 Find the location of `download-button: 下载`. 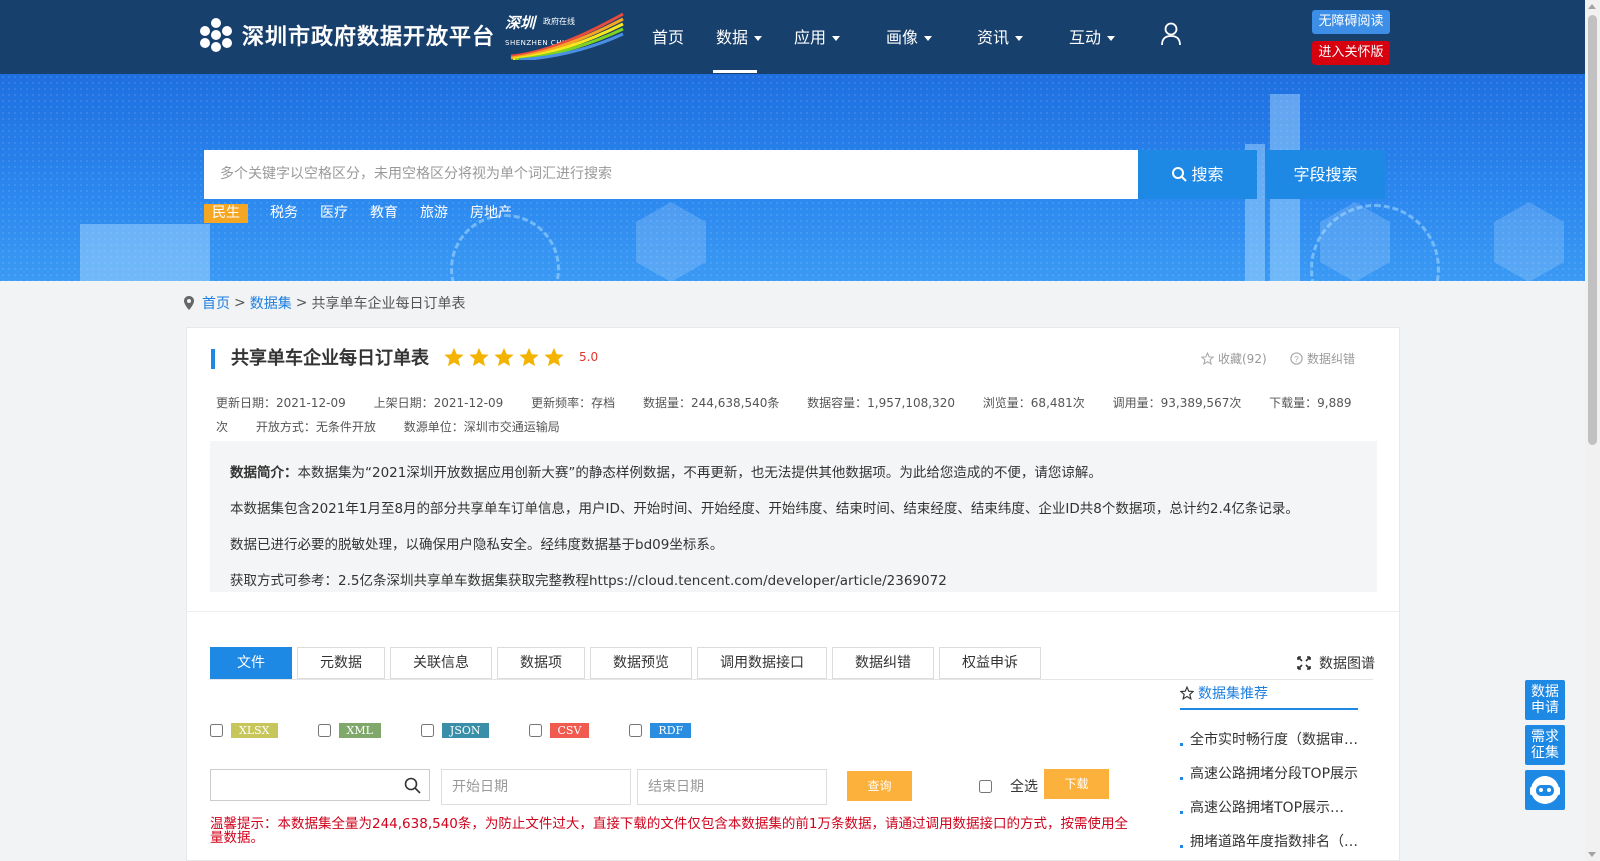

download-button: 下载 is located at coordinates (1076, 784).